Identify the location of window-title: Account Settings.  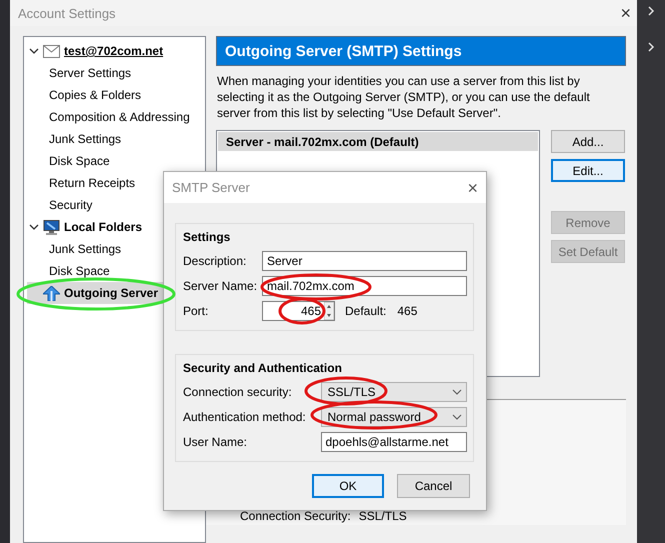
(67, 13).